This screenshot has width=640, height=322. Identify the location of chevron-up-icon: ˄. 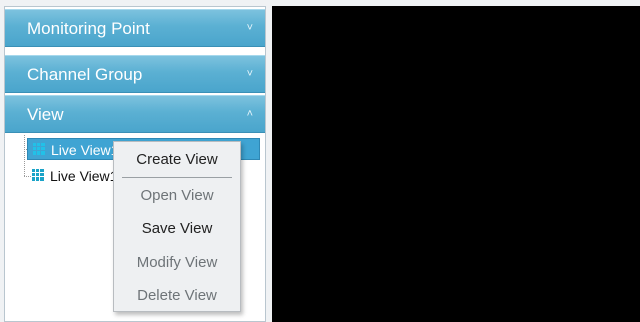
(249, 114).